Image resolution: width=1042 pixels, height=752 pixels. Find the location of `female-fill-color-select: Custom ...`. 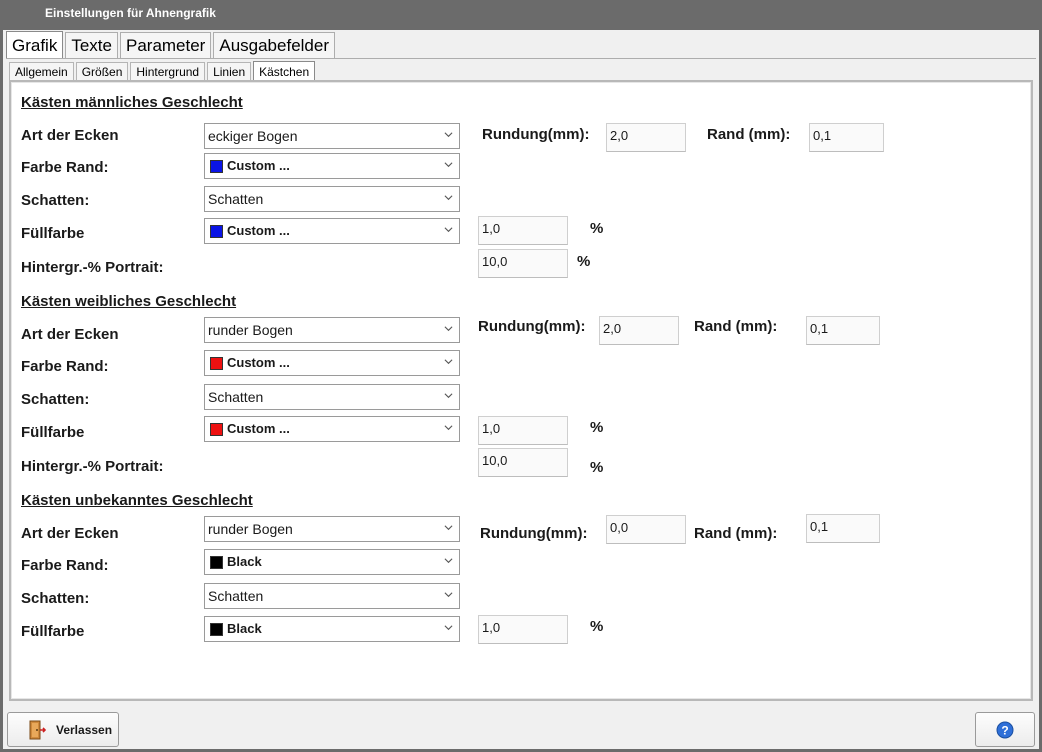

female-fill-color-select: Custom ... is located at coordinates (332, 429).